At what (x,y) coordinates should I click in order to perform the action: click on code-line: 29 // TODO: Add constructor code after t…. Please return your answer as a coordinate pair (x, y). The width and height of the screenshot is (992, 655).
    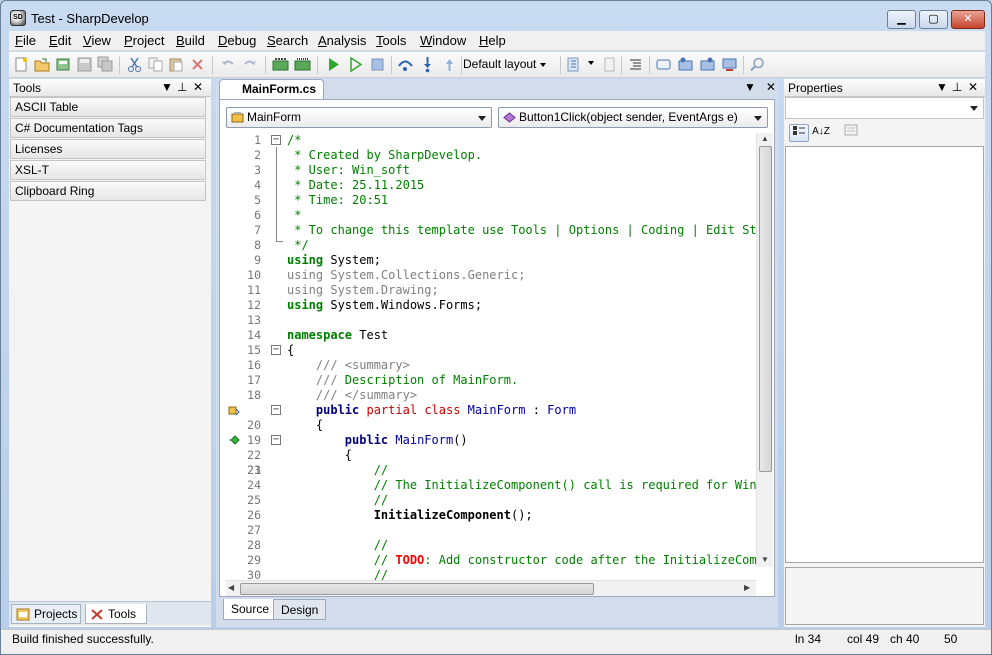
    Looking at the image, I should click on (501, 560).